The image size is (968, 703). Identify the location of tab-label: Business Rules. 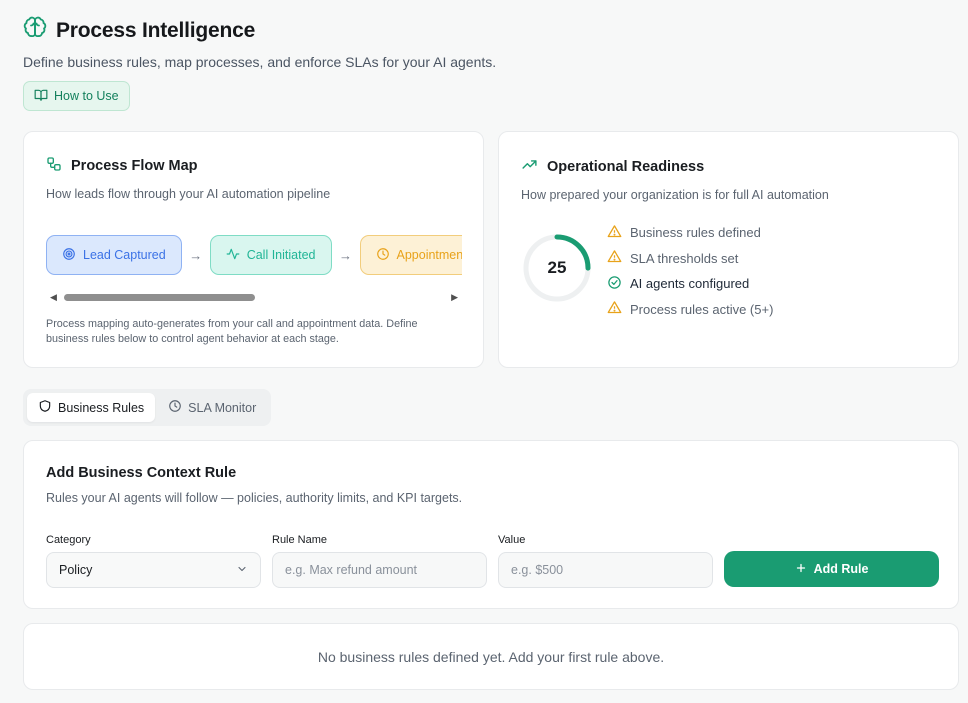
(101, 407).